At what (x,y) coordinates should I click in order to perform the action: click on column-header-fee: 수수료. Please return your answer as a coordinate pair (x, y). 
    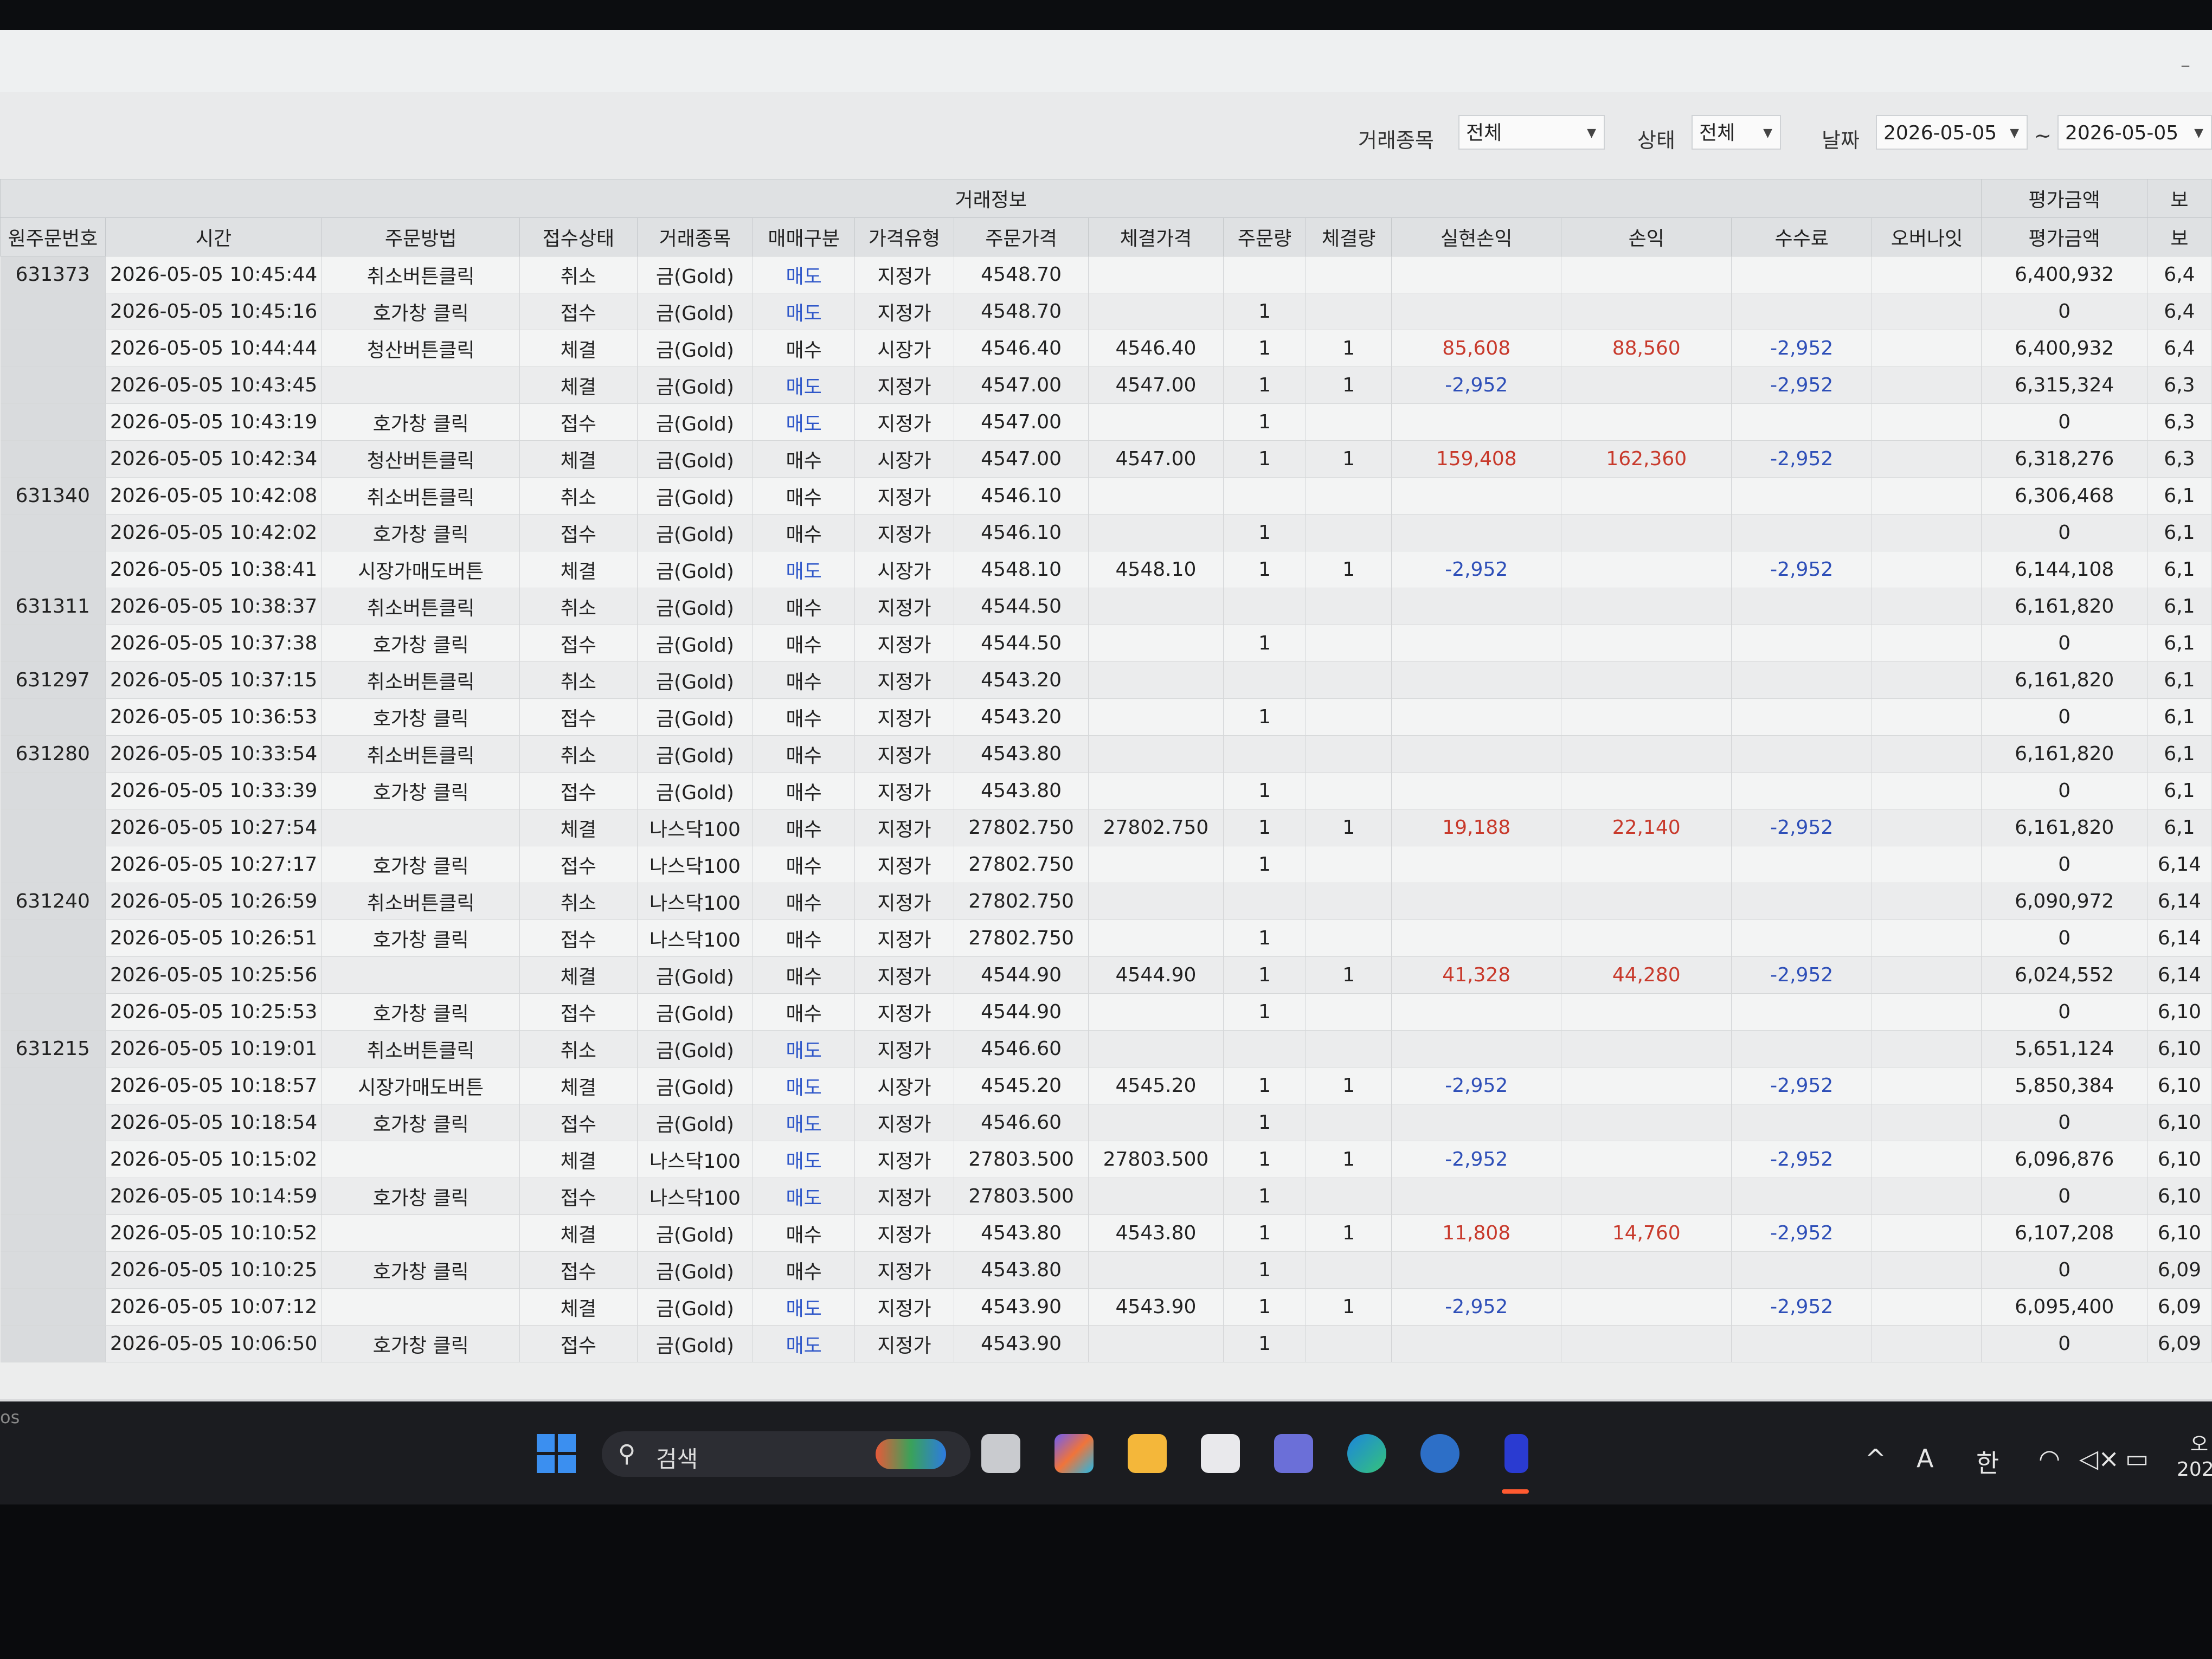
    Looking at the image, I should click on (1802, 236).